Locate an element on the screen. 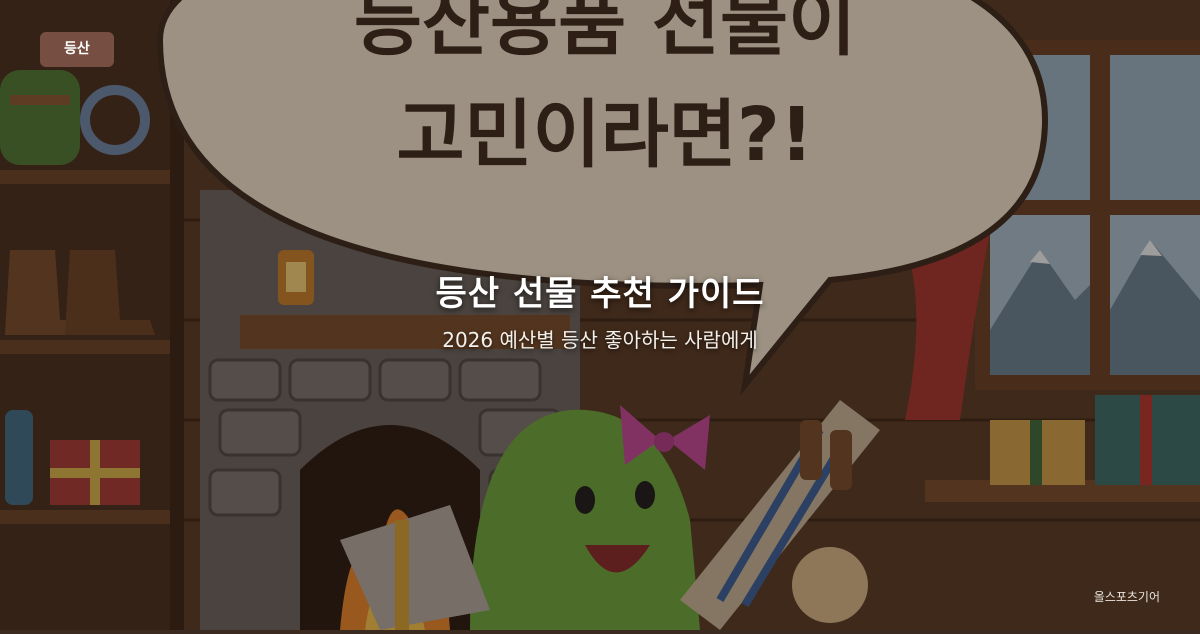 Image resolution: width=1200 pixels, height=634 pixels. category-badge: 등산 is located at coordinates (77, 49).